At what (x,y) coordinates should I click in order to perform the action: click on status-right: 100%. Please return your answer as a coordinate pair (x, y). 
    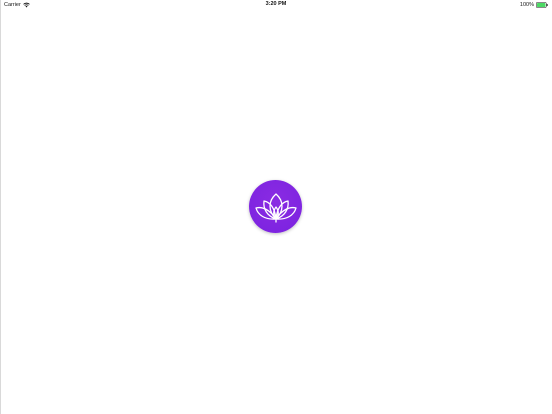
    Looking at the image, I should click on (534, 4).